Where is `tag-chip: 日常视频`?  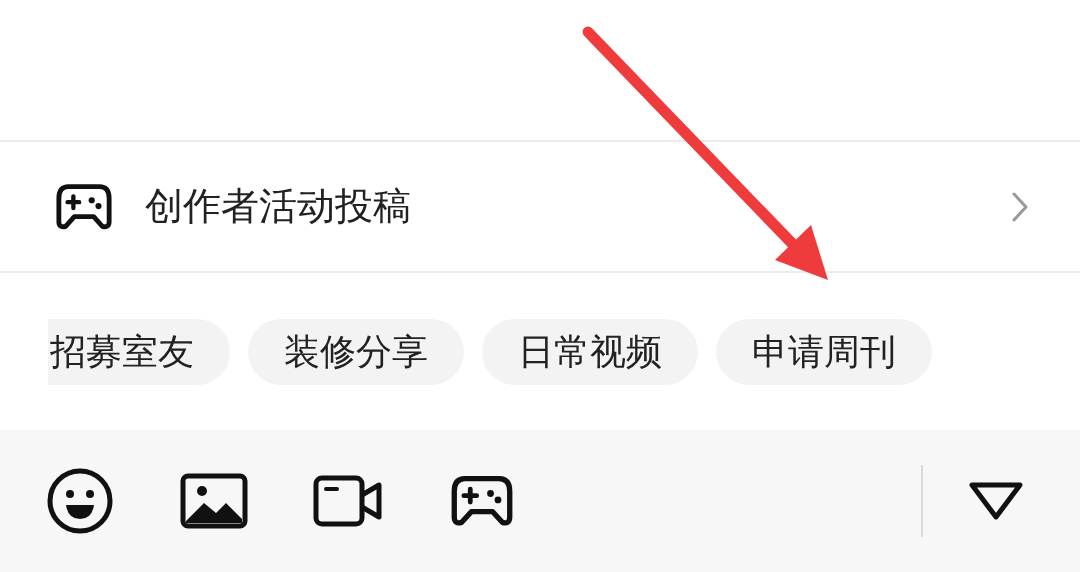 tag-chip: 日常视频 is located at coordinates (590, 351).